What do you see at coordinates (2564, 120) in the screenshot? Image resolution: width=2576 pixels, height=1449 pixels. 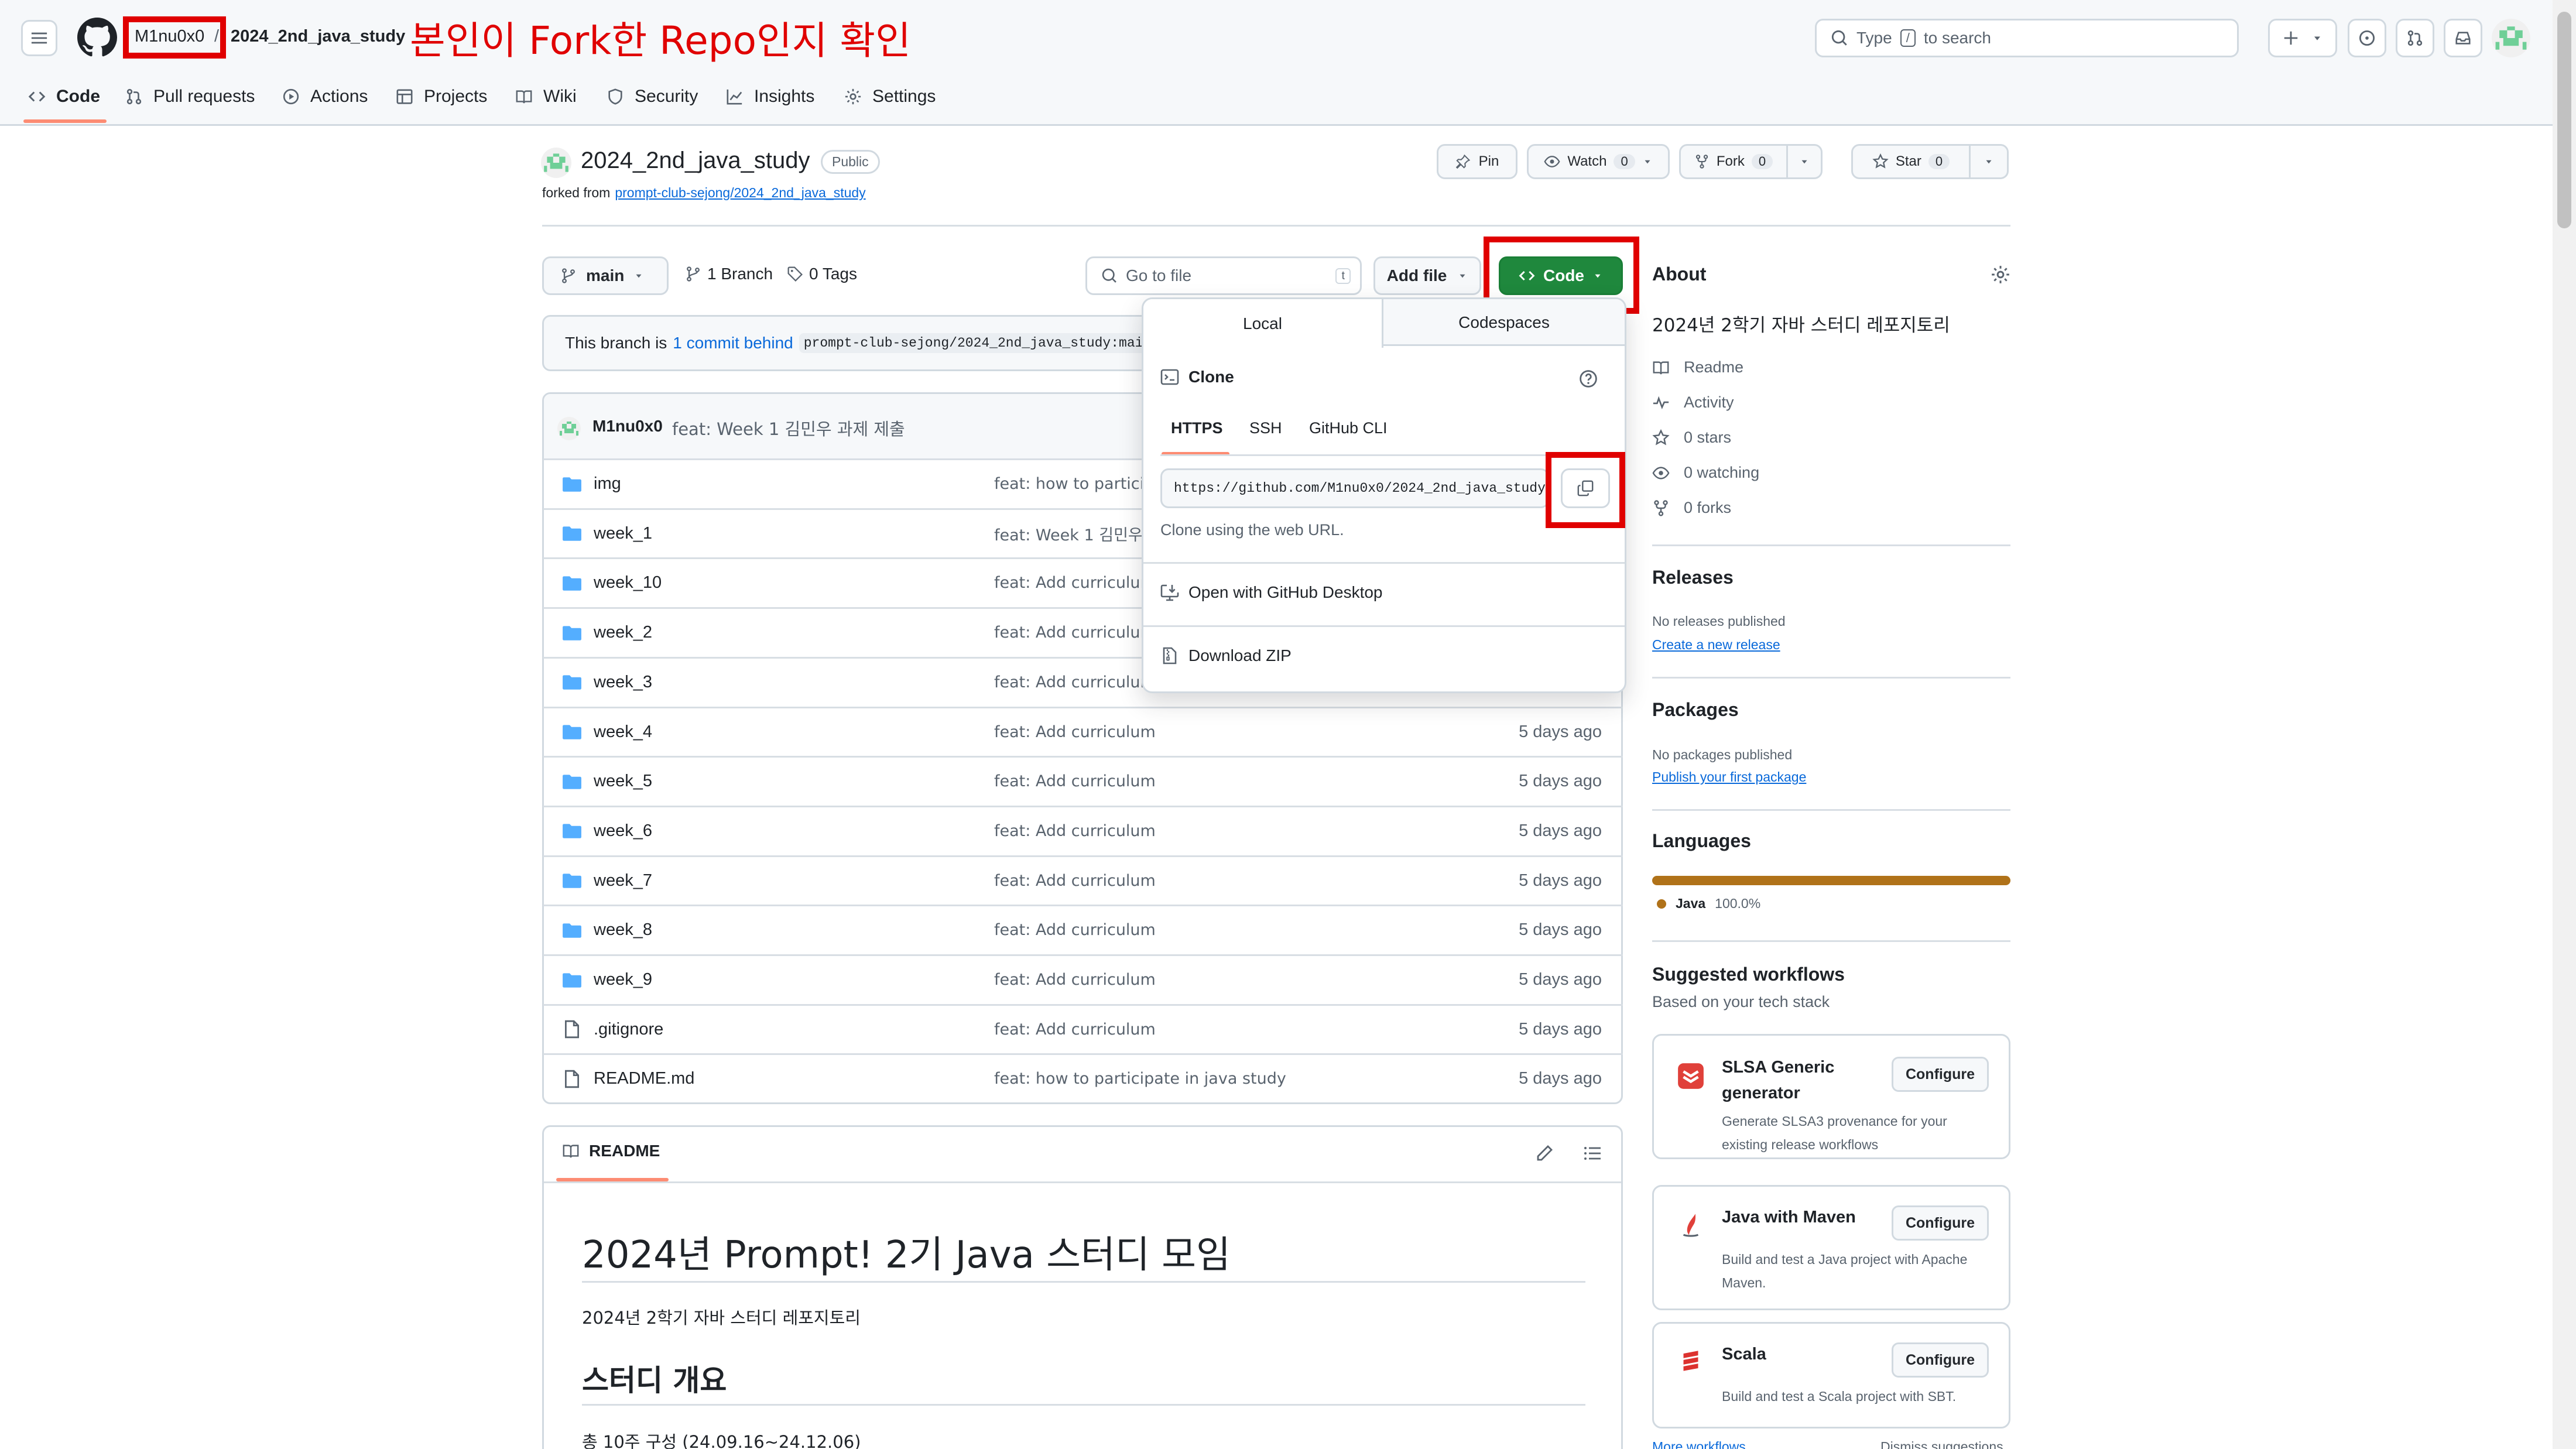 I see `scrollbar-thumb` at bounding box center [2564, 120].